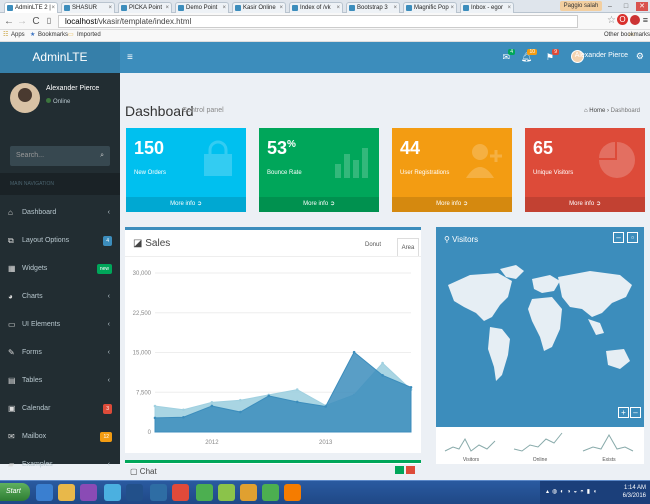 This screenshot has width=650, height=504. What do you see at coordinates (529, 56) in the screenshot?
I see `notifications-icon: 🔔︎ 10` at bounding box center [529, 56].